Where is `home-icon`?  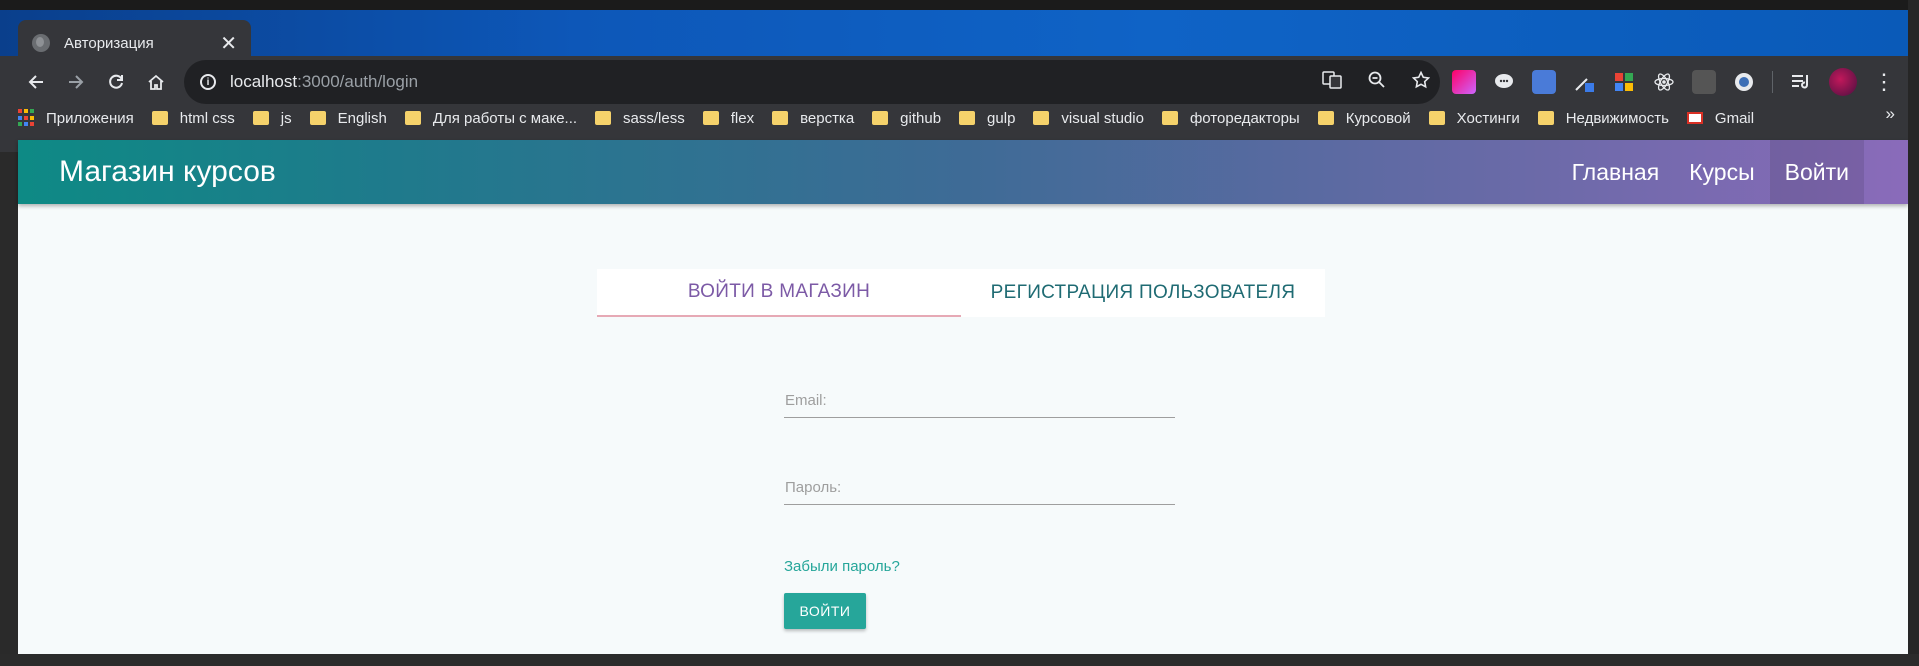 home-icon is located at coordinates (156, 82).